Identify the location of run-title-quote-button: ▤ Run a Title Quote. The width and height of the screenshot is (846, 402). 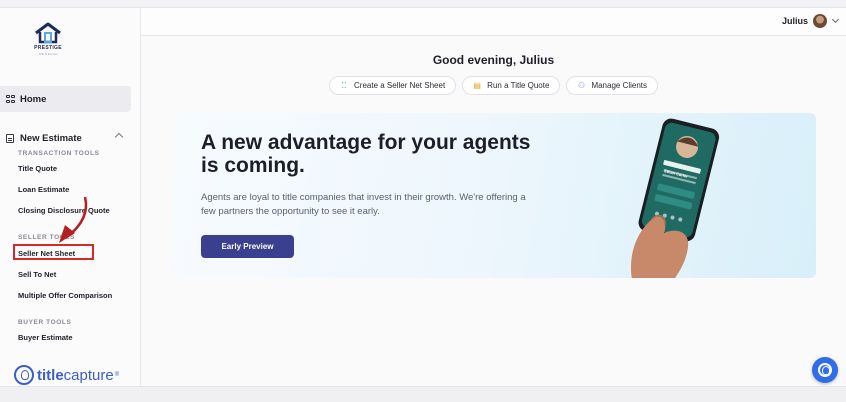
(511, 85).